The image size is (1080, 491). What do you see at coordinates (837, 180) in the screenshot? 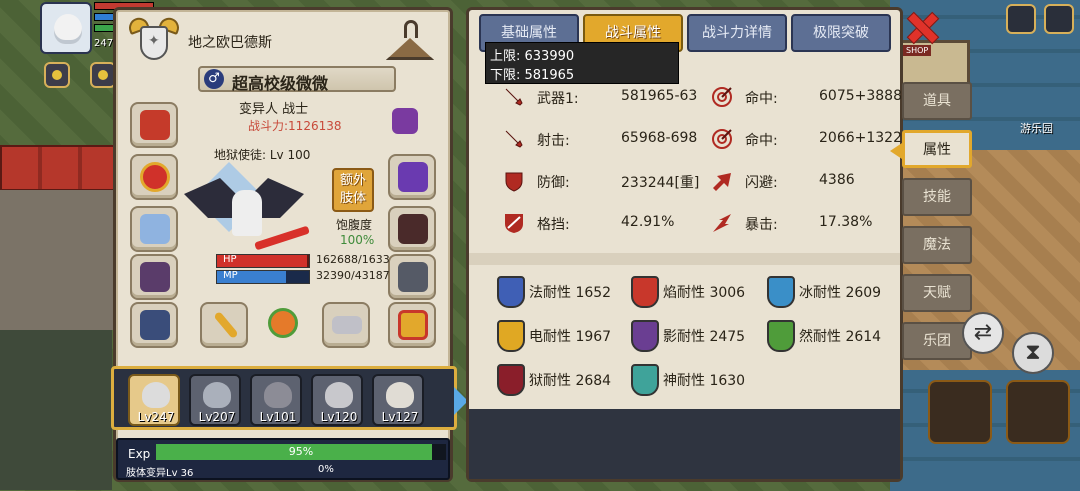
I see `stat-value: 4386` at bounding box center [837, 180].